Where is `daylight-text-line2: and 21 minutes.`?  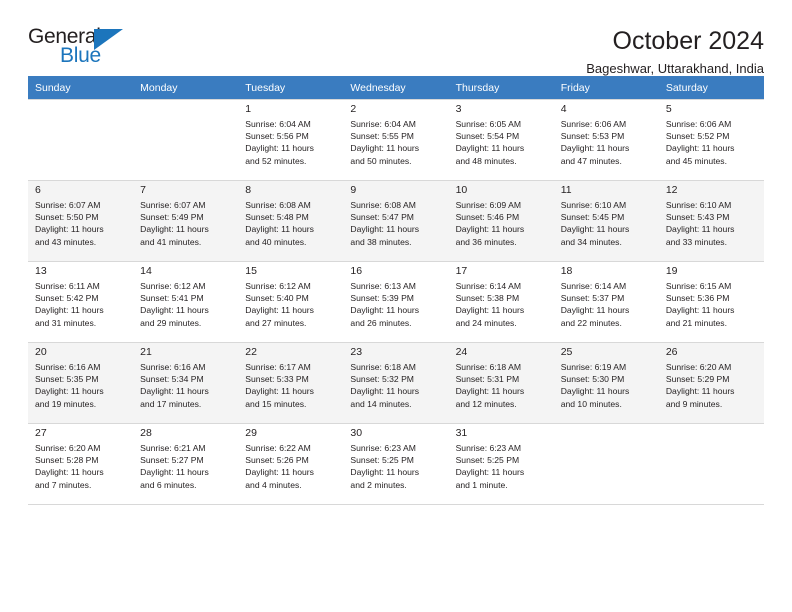
daylight-text-line2: and 21 minutes. is located at coordinates (696, 322).